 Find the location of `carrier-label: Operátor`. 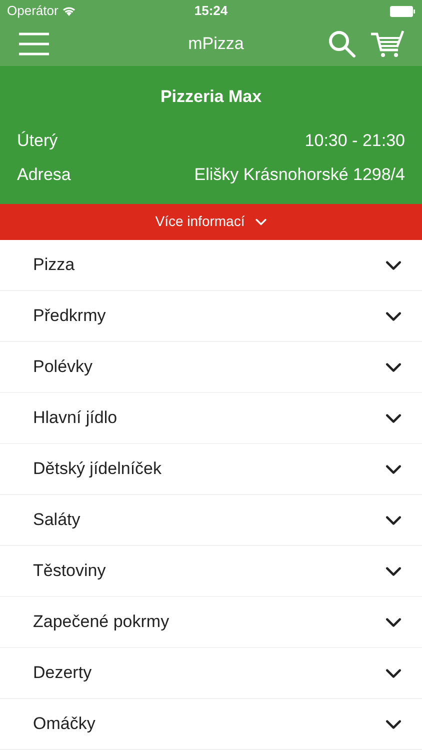

carrier-label: Operátor is located at coordinates (32, 11).